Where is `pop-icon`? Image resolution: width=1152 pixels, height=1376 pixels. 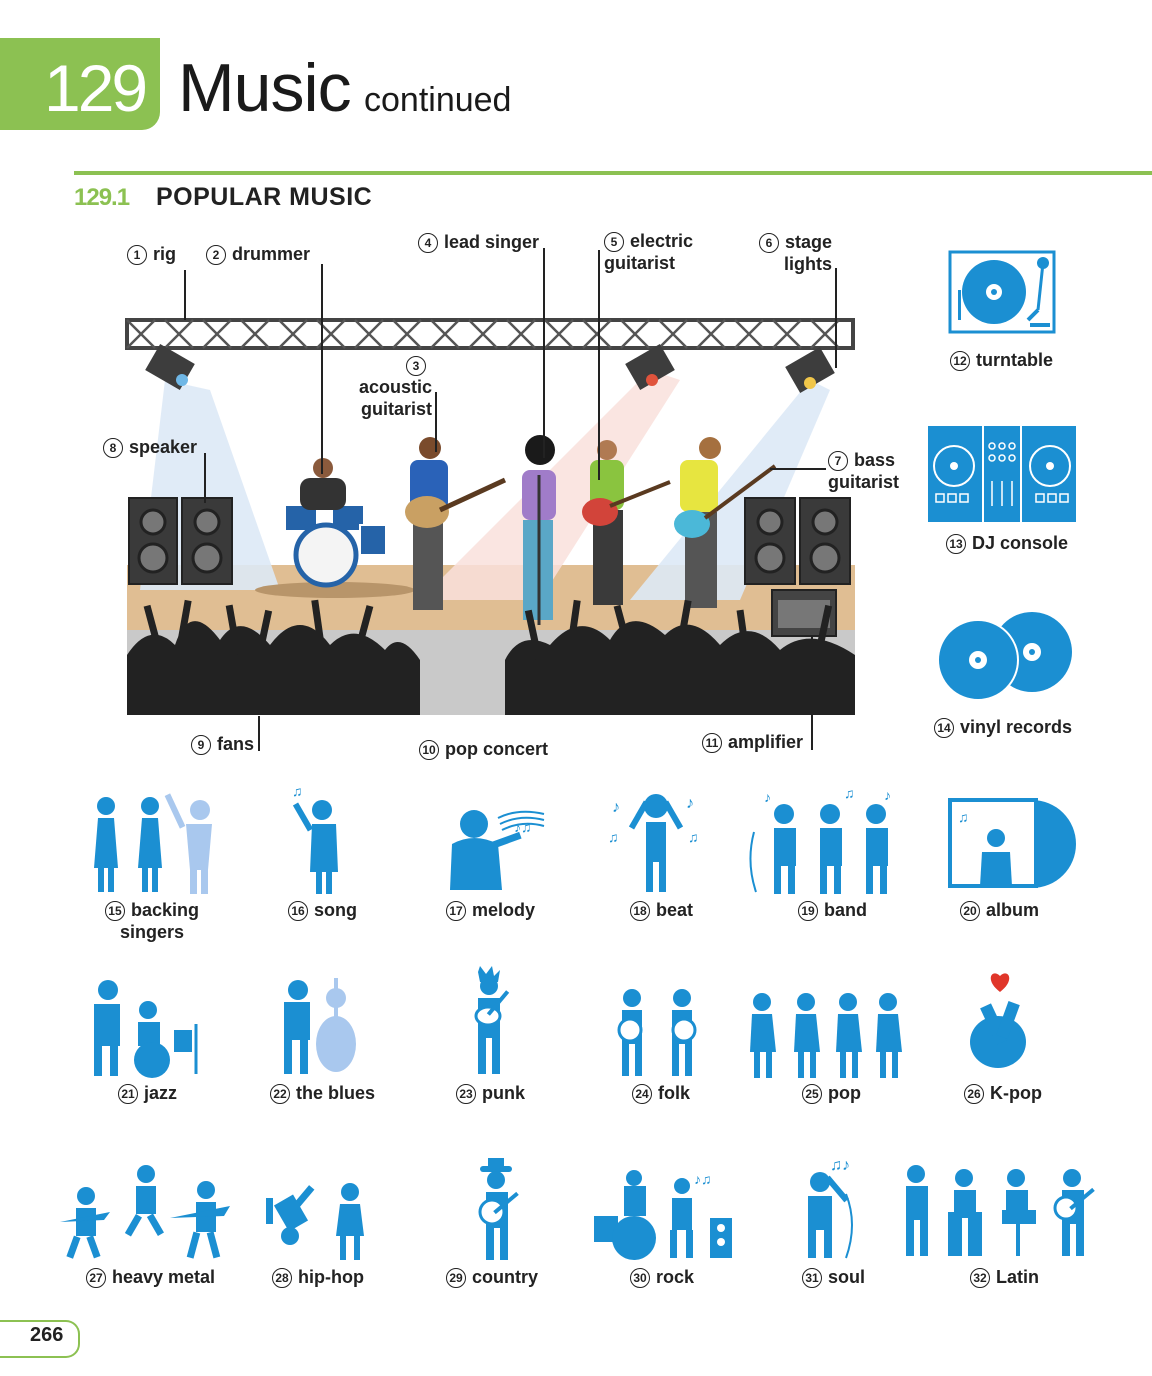
pop-icon is located at coordinates (826, 1035).